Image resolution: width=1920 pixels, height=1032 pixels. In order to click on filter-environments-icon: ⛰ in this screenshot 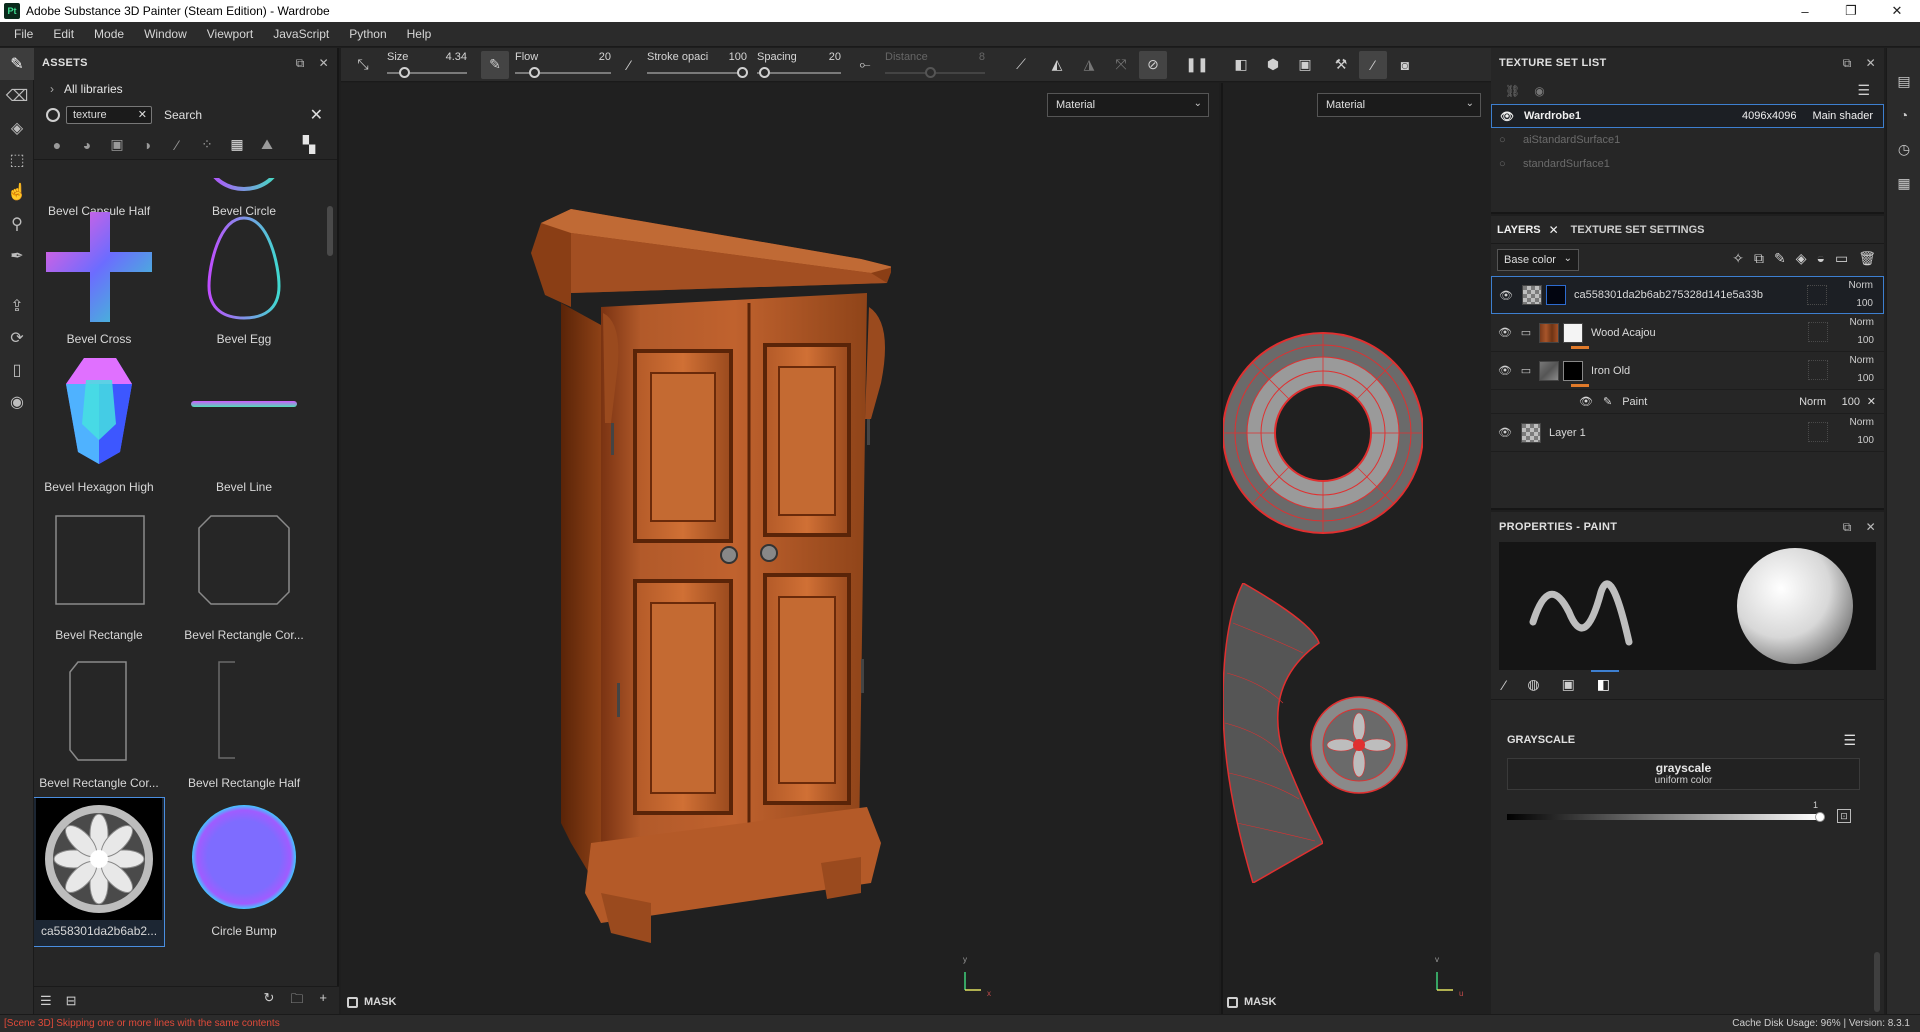, I will do `click(267, 145)`.